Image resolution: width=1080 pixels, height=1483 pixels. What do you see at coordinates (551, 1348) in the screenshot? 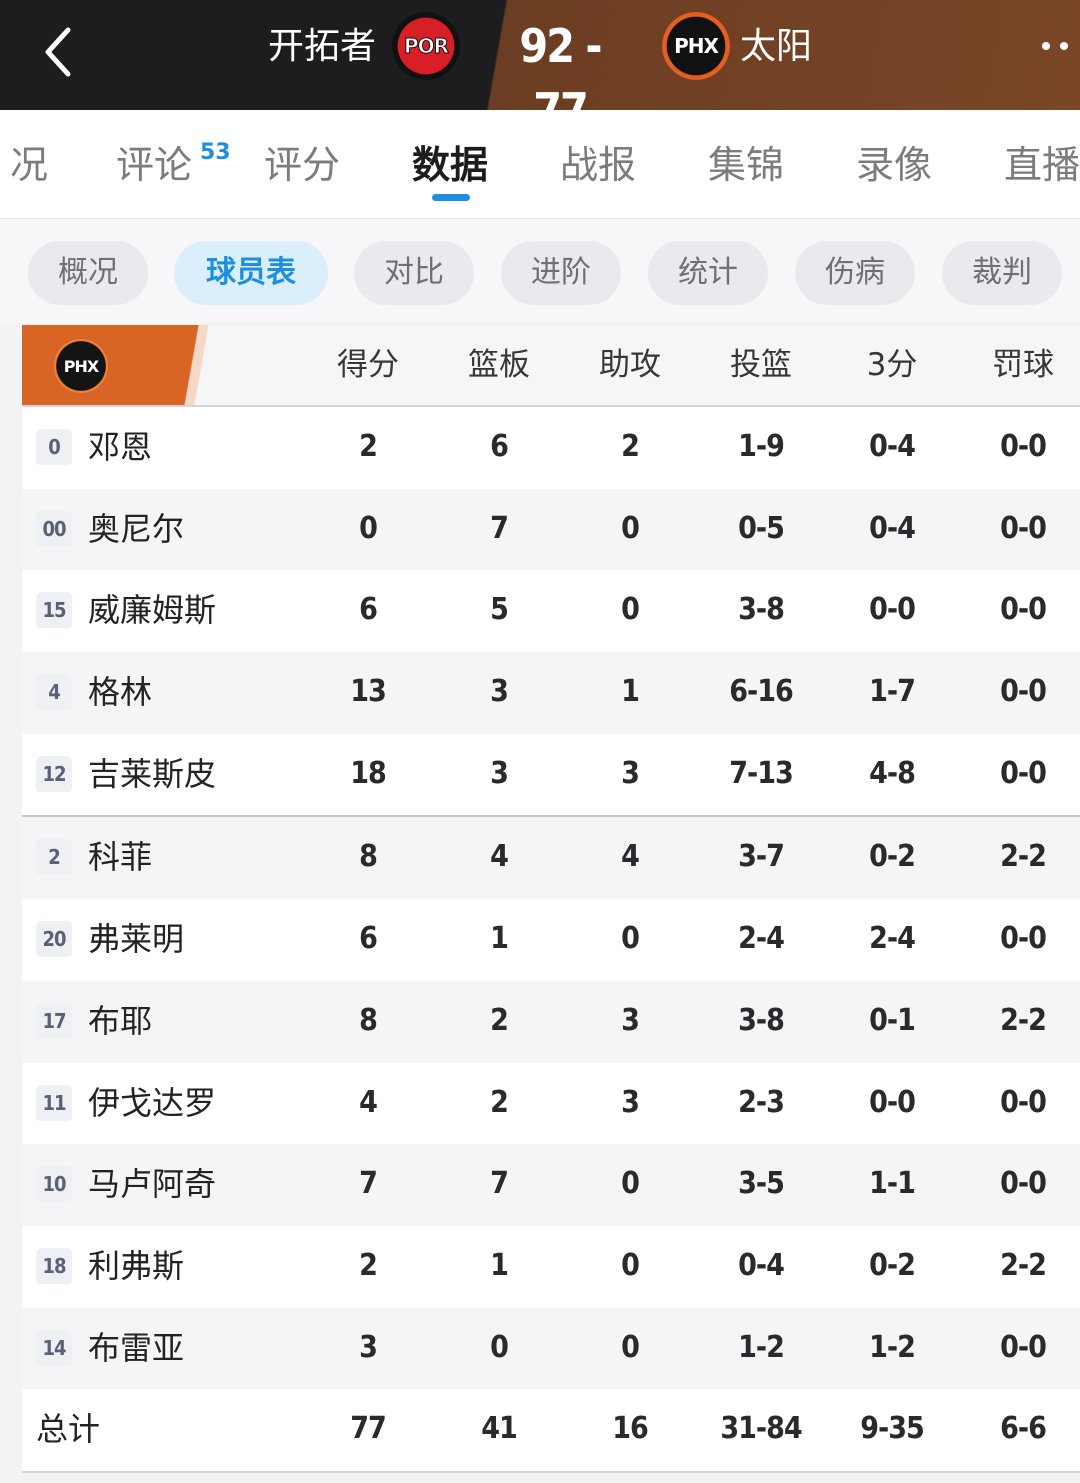
I see `player-row: 14 布雷亚 3 0 0 1-2 1-2 0-0` at bounding box center [551, 1348].